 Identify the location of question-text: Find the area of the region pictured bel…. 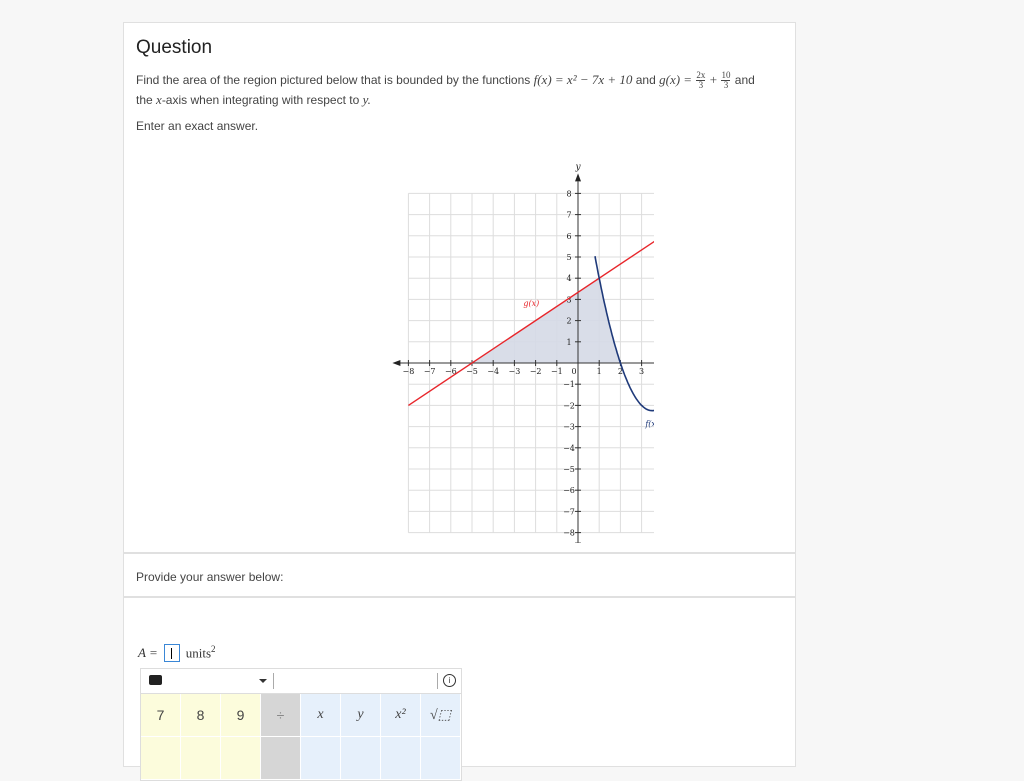
(461, 90).